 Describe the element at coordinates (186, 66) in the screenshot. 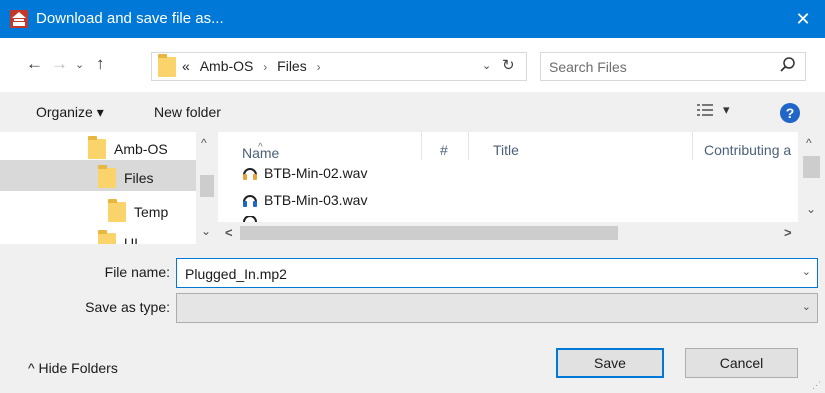

I see `breadcrumb-overflow: «` at that location.